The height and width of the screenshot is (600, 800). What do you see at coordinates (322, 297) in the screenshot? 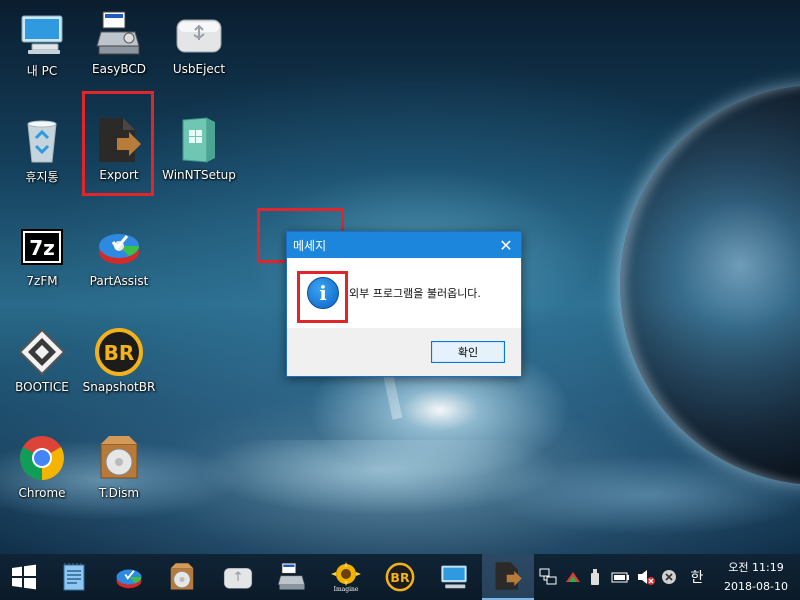
I see `info-icon-highlight-box` at bounding box center [322, 297].